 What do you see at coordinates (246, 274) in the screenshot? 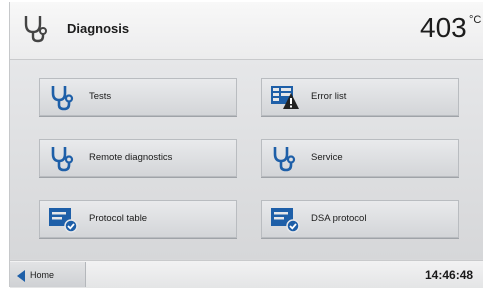
I see `footer-bar: Home 14:46:48` at bounding box center [246, 274].